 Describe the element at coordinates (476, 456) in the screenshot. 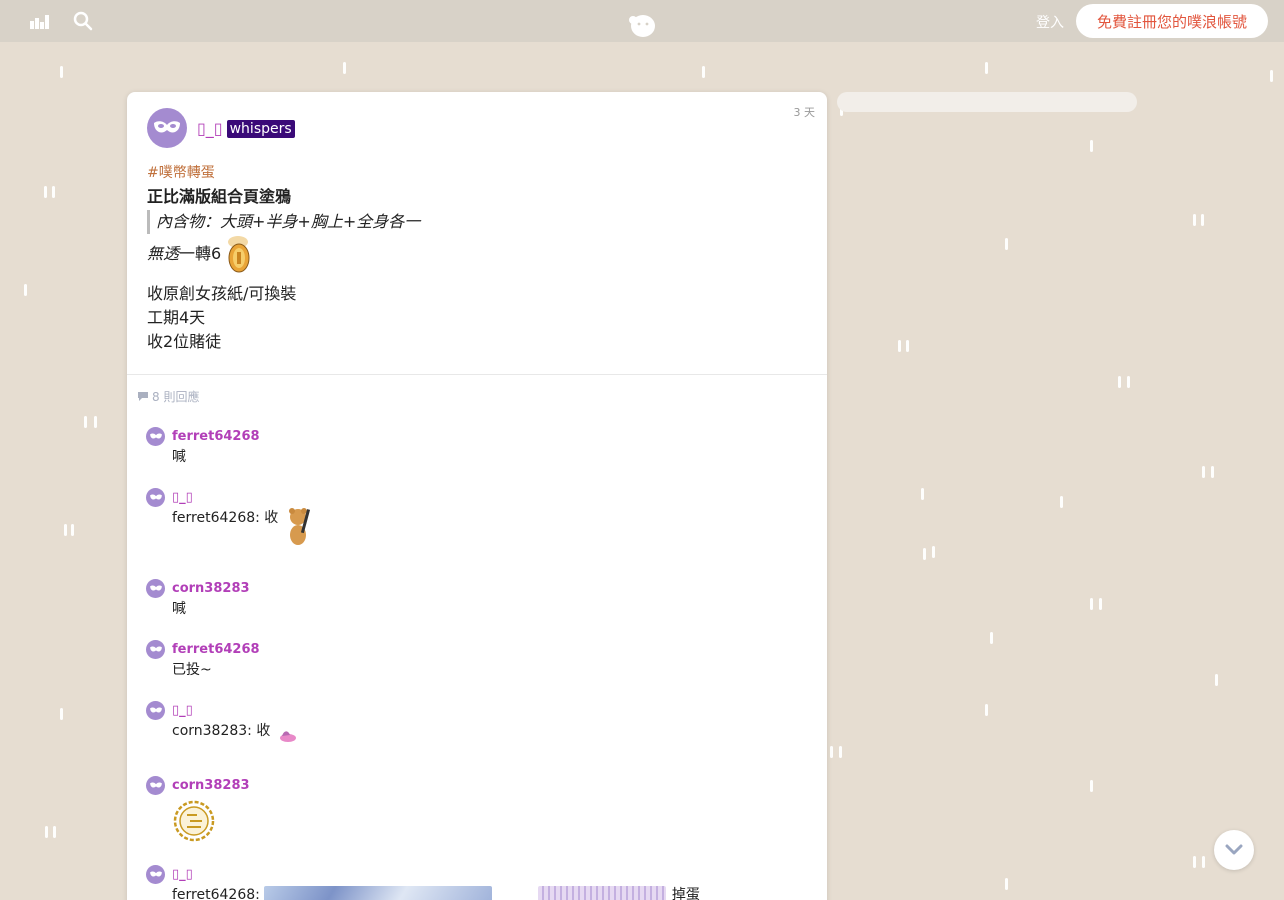

I see `response-item: ferret64268 喊` at that location.